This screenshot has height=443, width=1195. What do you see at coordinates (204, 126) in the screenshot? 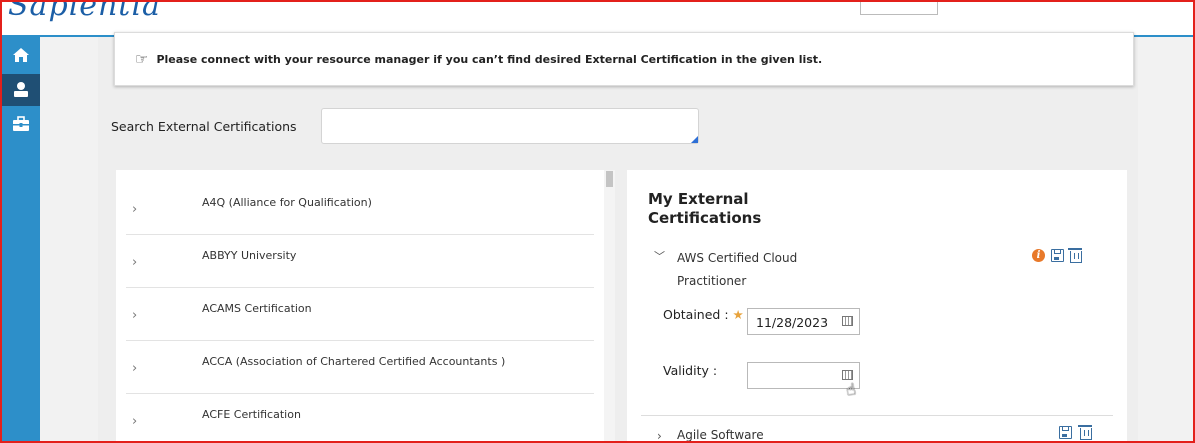
I see `search-label: Search External Certifications` at bounding box center [204, 126].